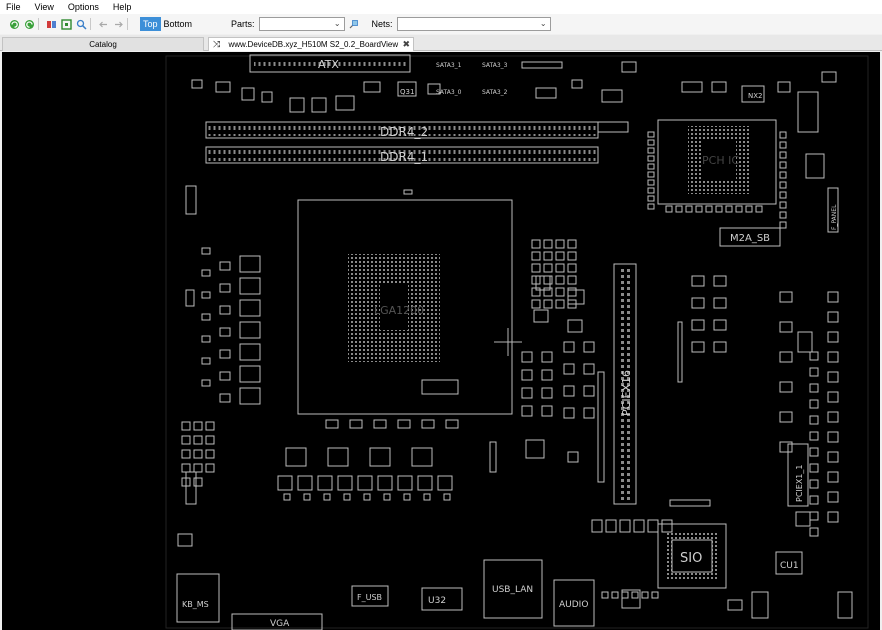 The width and height of the screenshot is (882, 630). Describe the element at coordinates (243, 24) in the screenshot. I see `parts-label: Parts:` at that location.